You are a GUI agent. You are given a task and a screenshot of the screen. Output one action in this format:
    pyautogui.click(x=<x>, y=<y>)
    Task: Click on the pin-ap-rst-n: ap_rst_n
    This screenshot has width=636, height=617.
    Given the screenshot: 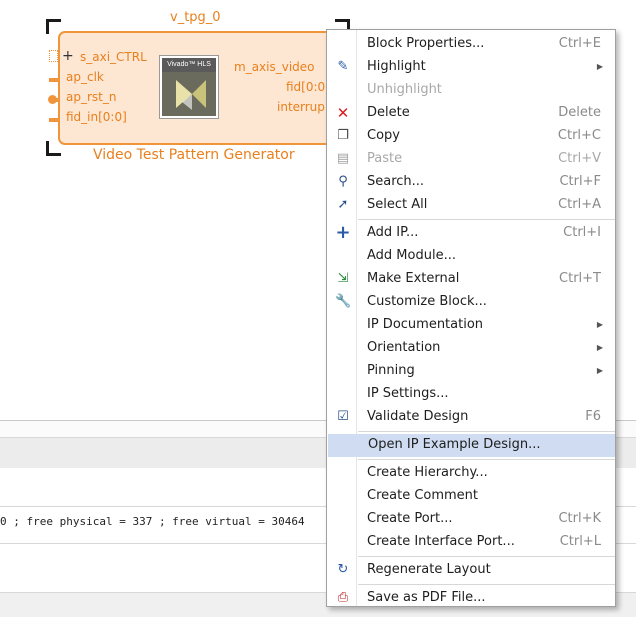 What is the action you would take?
    pyautogui.click(x=91, y=97)
    